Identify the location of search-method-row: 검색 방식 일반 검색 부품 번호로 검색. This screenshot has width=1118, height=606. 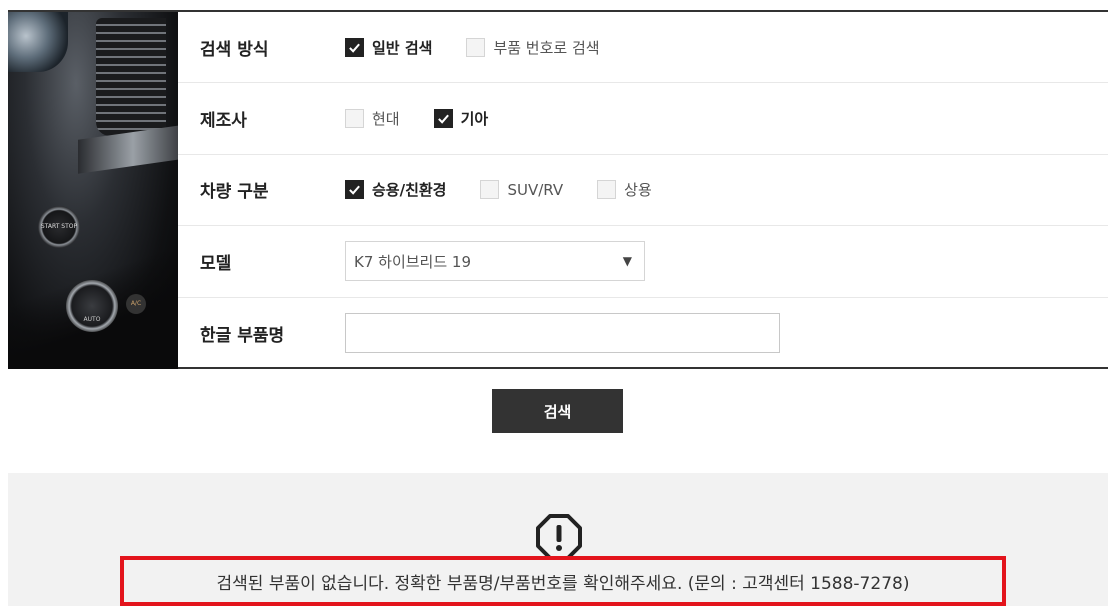
(643, 48).